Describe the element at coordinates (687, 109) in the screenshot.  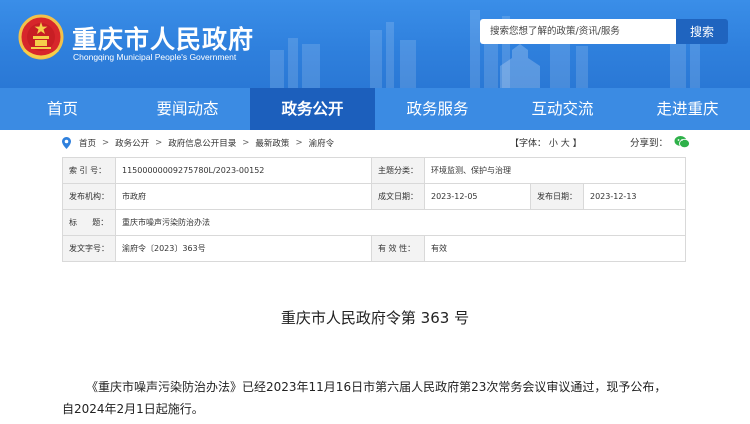
I see `nav-item-about-chongqing: 走进重庆` at that location.